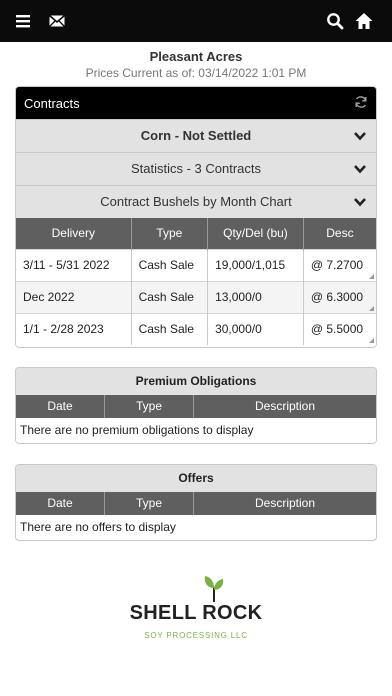 The image size is (392, 696). What do you see at coordinates (335, 21) in the screenshot?
I see `search-icon` at bounding box center [335, 21].